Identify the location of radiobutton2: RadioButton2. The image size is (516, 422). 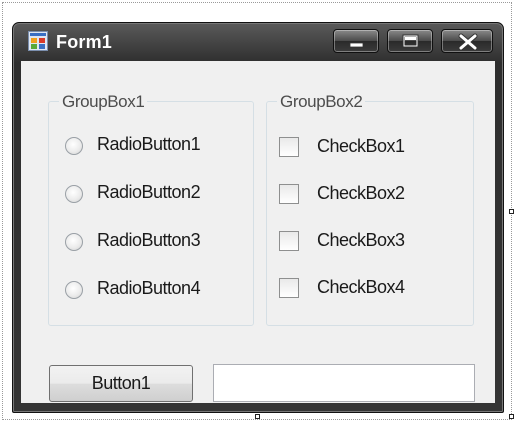
(149, 195).